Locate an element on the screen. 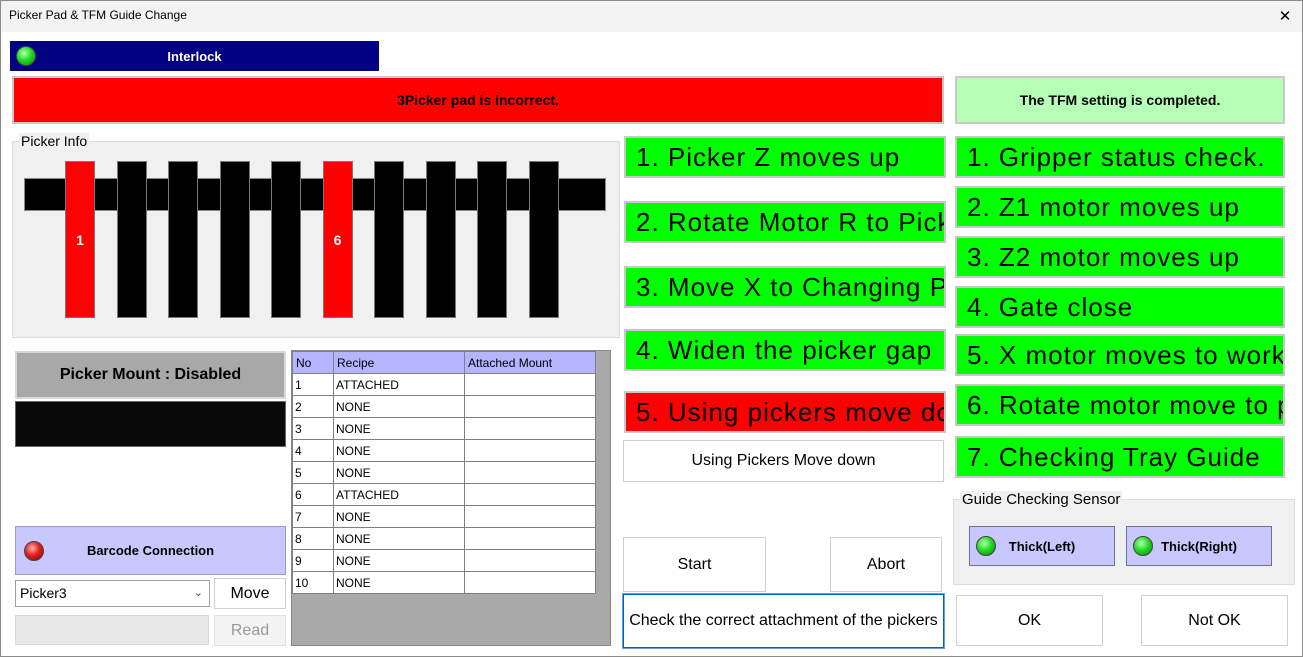 The height and width of the screenshot is (657, 1303). table-row: 10 NONE is located at coordinates (444, 582).